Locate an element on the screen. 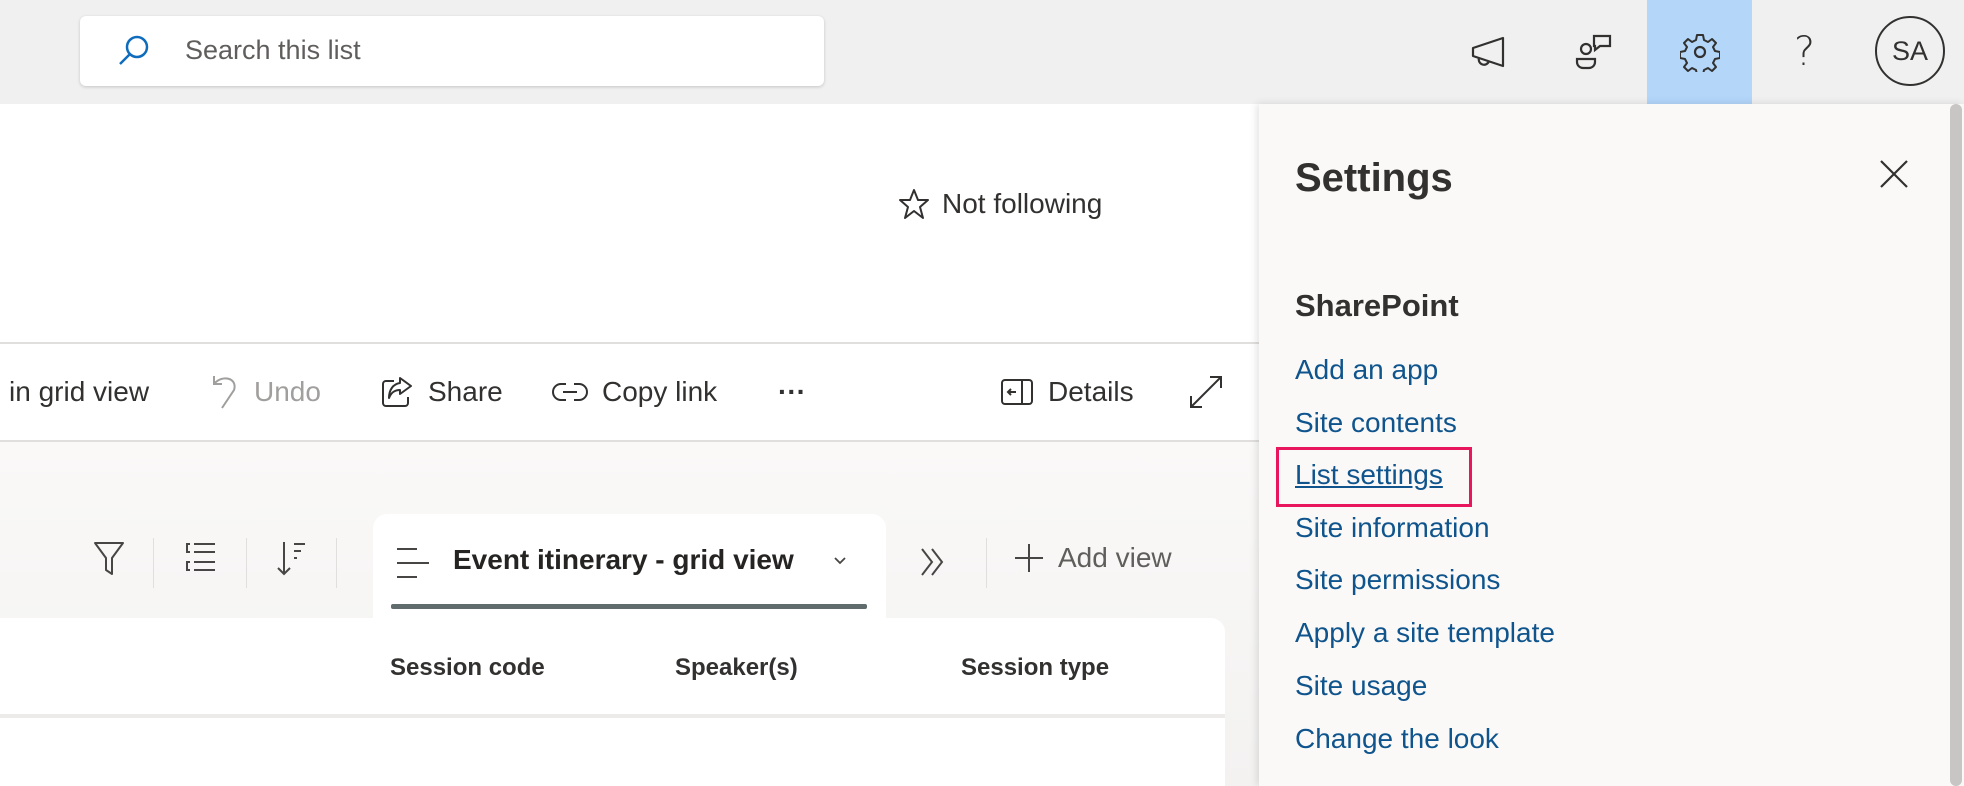  scrollbar-thumb is located at coordinates (1956, 445).